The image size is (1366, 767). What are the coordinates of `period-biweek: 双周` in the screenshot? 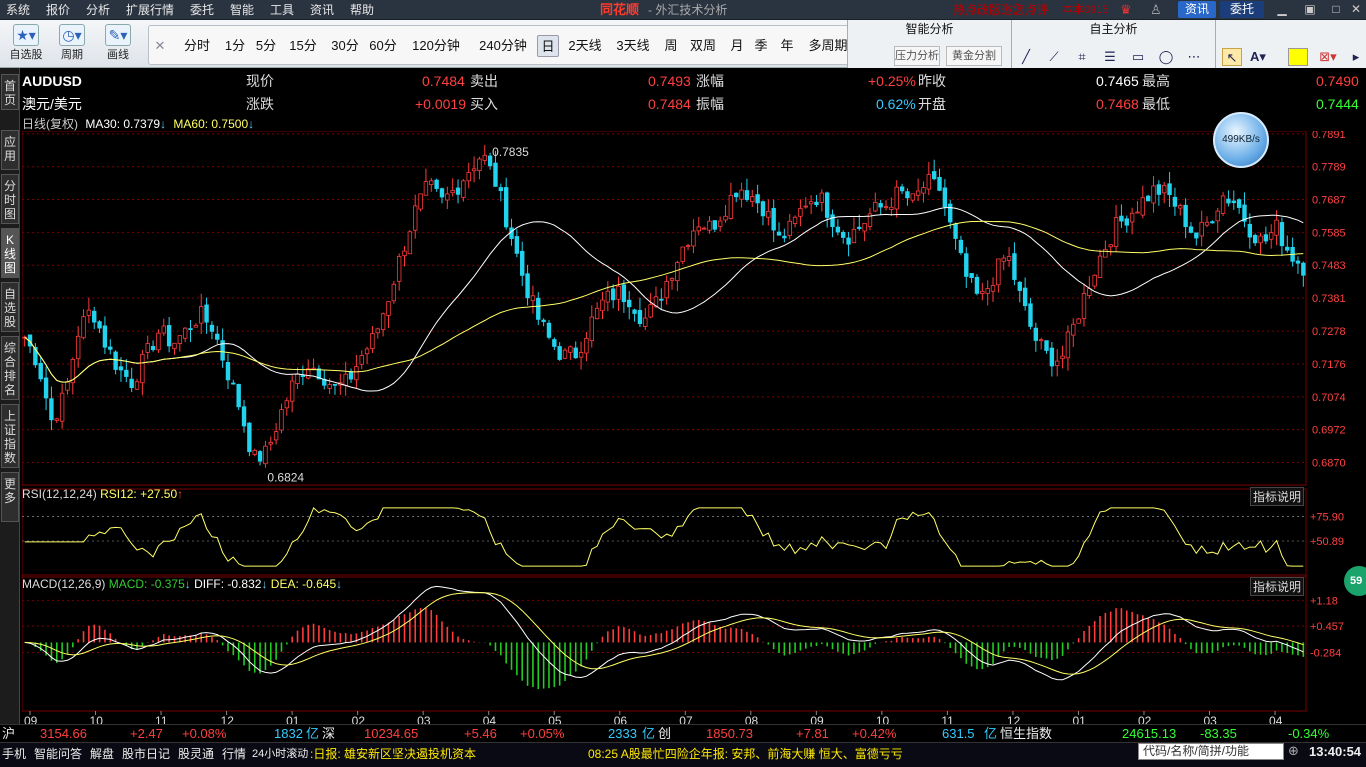 It's located at (703, 46).